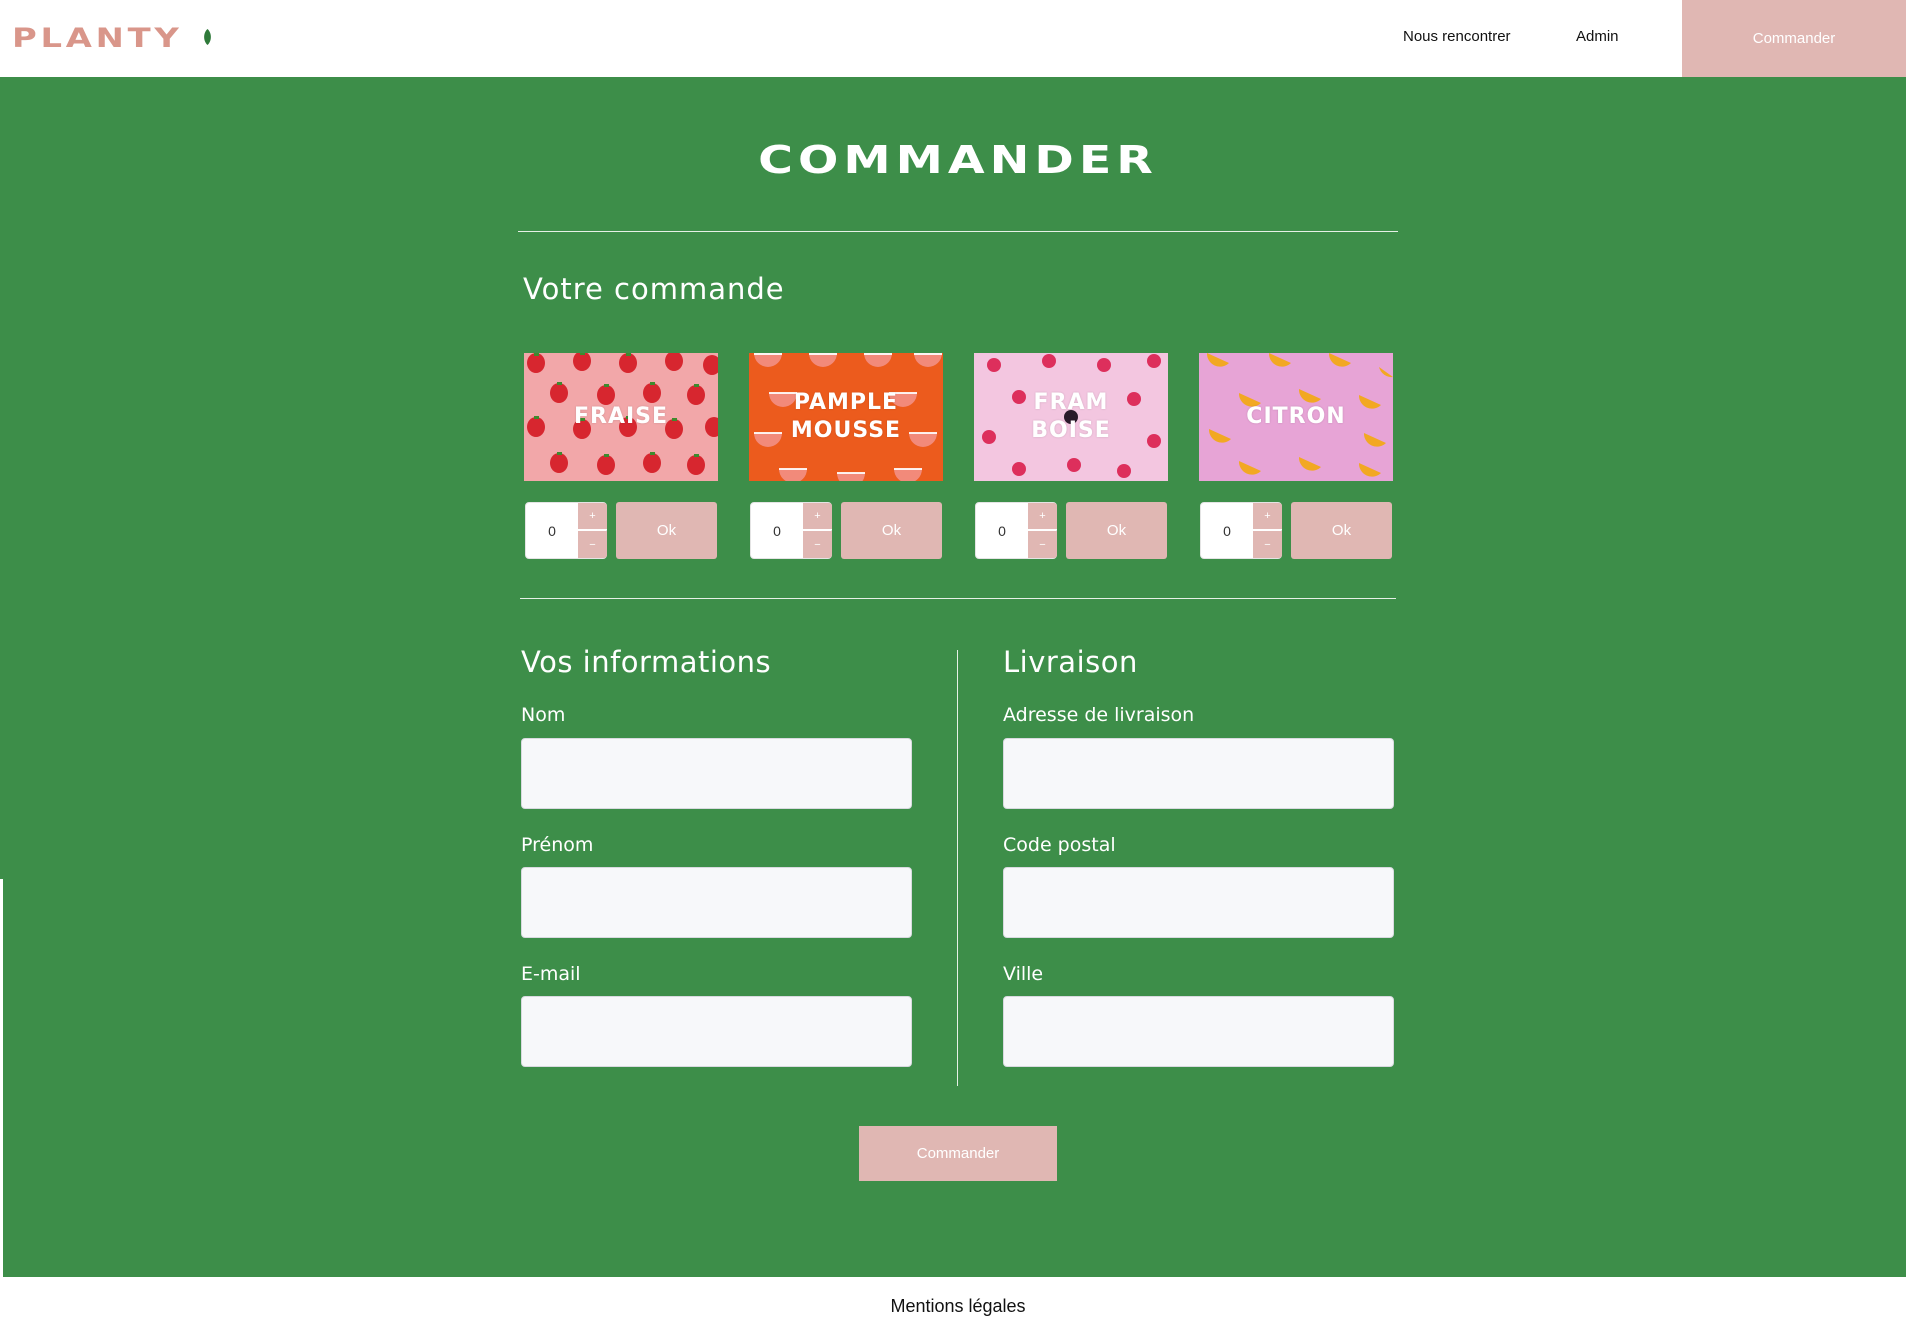 Image resolution: width=1906 pixels, height=1342 pixels. What do you see at coordinates (953, 38) in the screenshot?
I see `site-header: PLANTY Nous rencontrer Admin Commander` at bounding box center [953, 38].